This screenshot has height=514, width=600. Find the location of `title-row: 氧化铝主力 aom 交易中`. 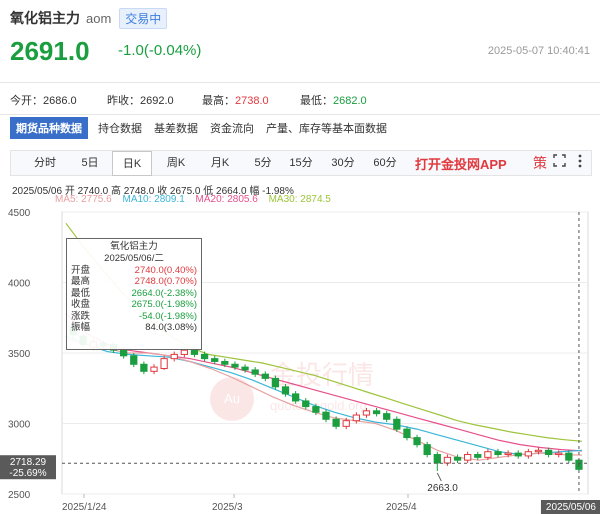

title-row: 氧化铝主力 aom 交易中 is located at coordinates (89, 18).